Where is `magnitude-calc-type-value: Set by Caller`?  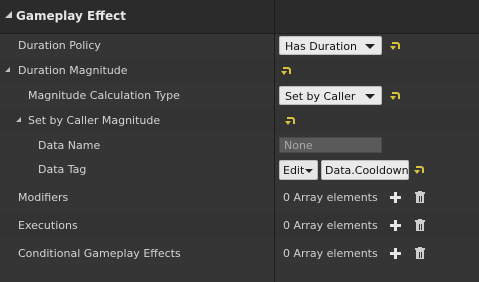
magnitude-calc-type-value: Set by Caller is located at coordinates (320, 96).